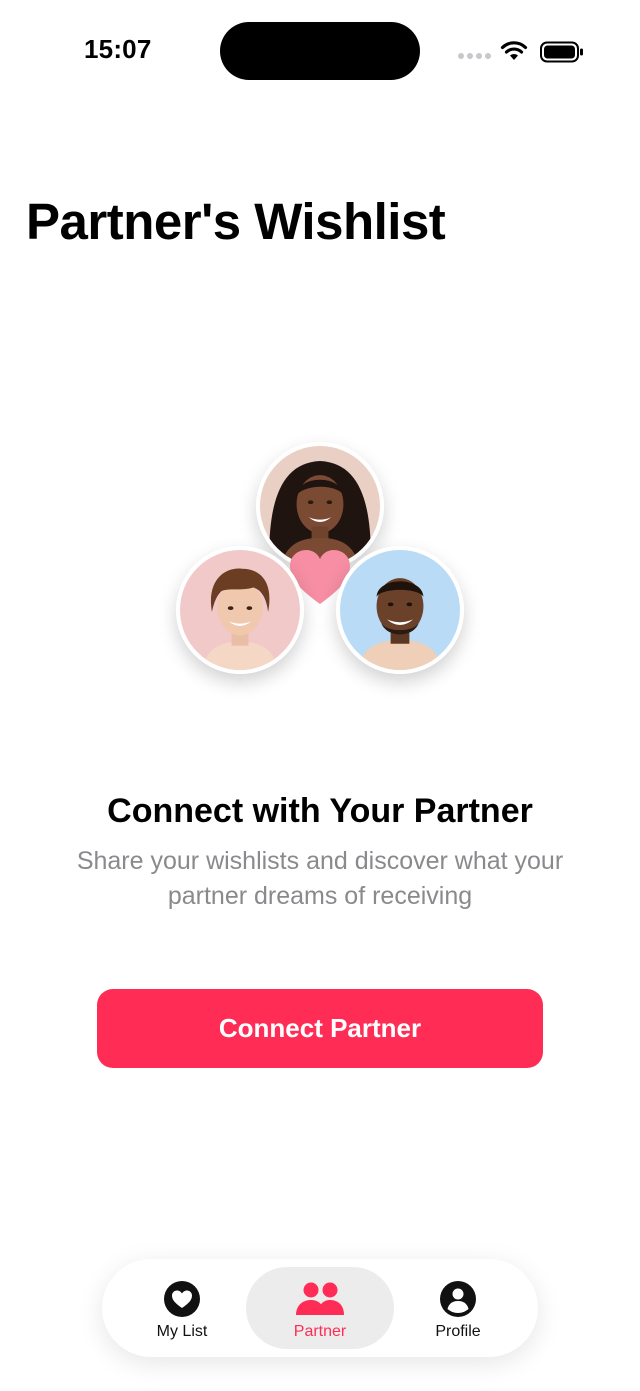 This screenshot has width=640, height=1391. I want to click on tab-profile: Profile, so click(458, 1308).